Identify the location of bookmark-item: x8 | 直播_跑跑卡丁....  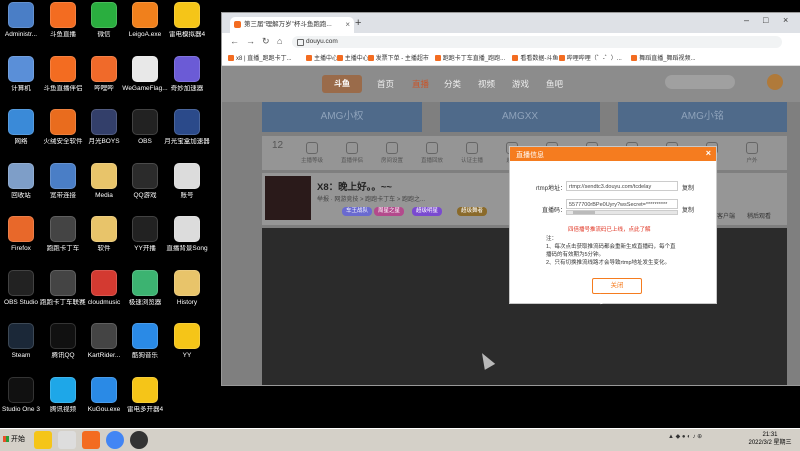
(260, 57).